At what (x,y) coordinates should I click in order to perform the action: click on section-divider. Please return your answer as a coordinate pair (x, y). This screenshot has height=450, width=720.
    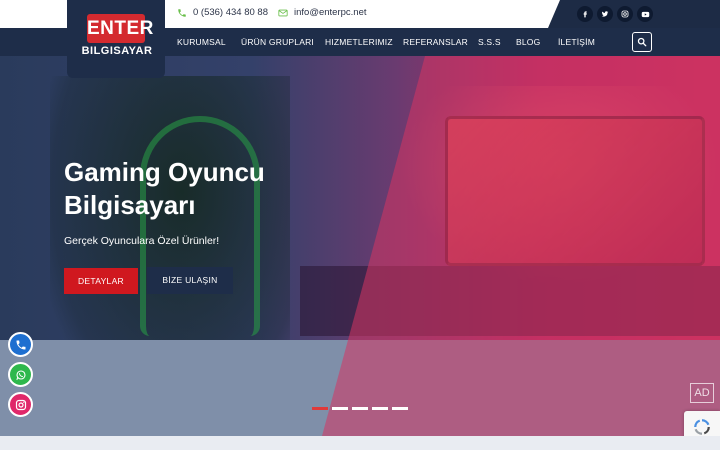
    Looking at the image, I should click on (360, 443).